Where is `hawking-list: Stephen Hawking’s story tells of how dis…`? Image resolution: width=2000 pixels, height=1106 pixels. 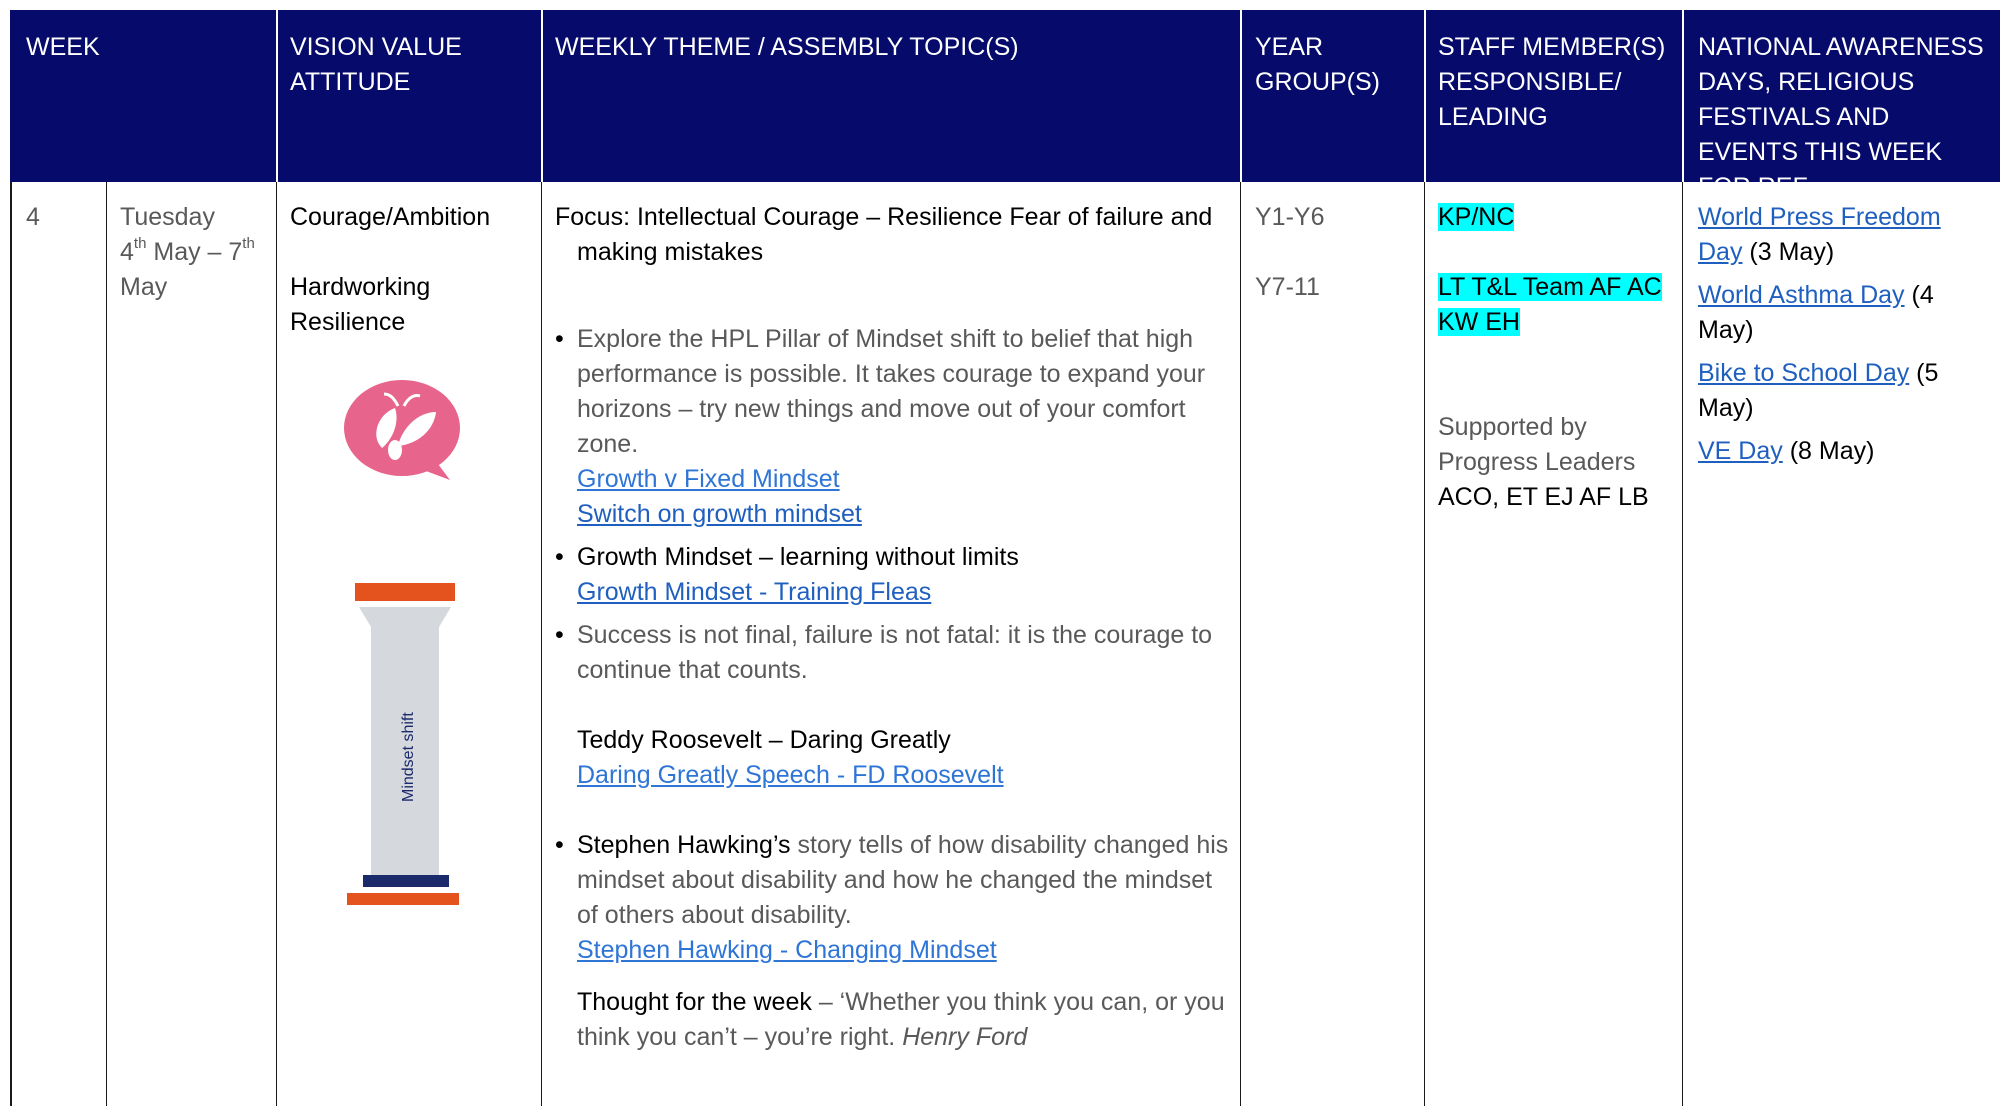 hawking-list: Stephen Hawking’s story tells of how dis… is located at coordinates (892, 898).